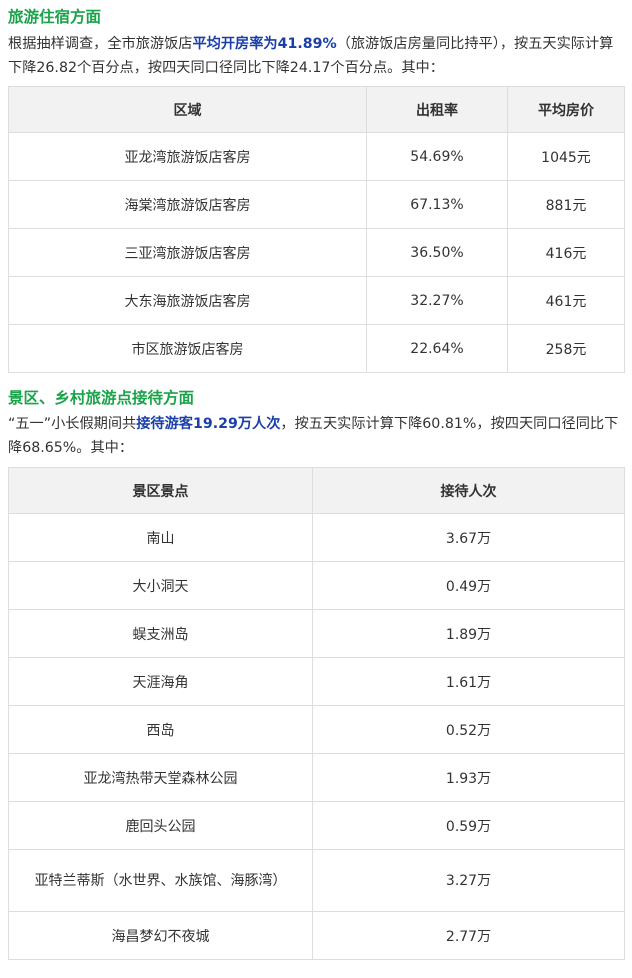  Describe the element at coordinates (437, 252) in the screenshot. I see `occupancy-cell: 36.50%` at that location.